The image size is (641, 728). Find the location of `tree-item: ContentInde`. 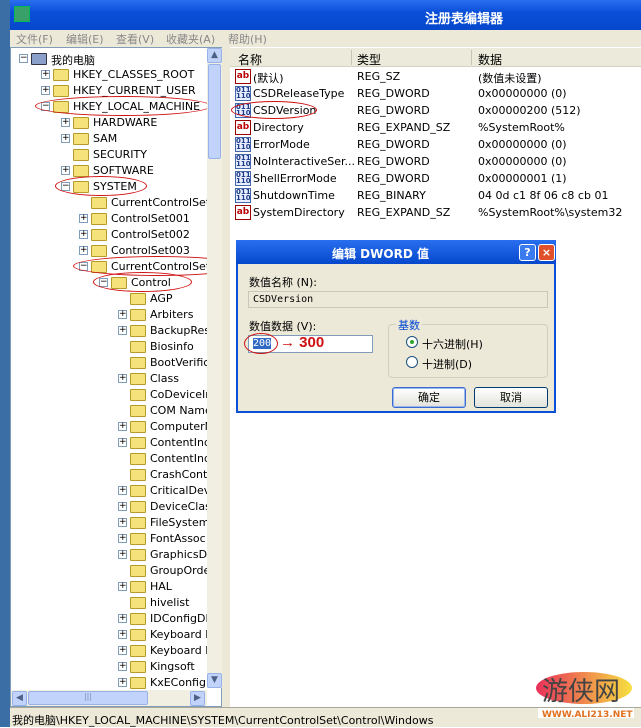

tree-item: ContentInde is located at coordinates (114, 459).